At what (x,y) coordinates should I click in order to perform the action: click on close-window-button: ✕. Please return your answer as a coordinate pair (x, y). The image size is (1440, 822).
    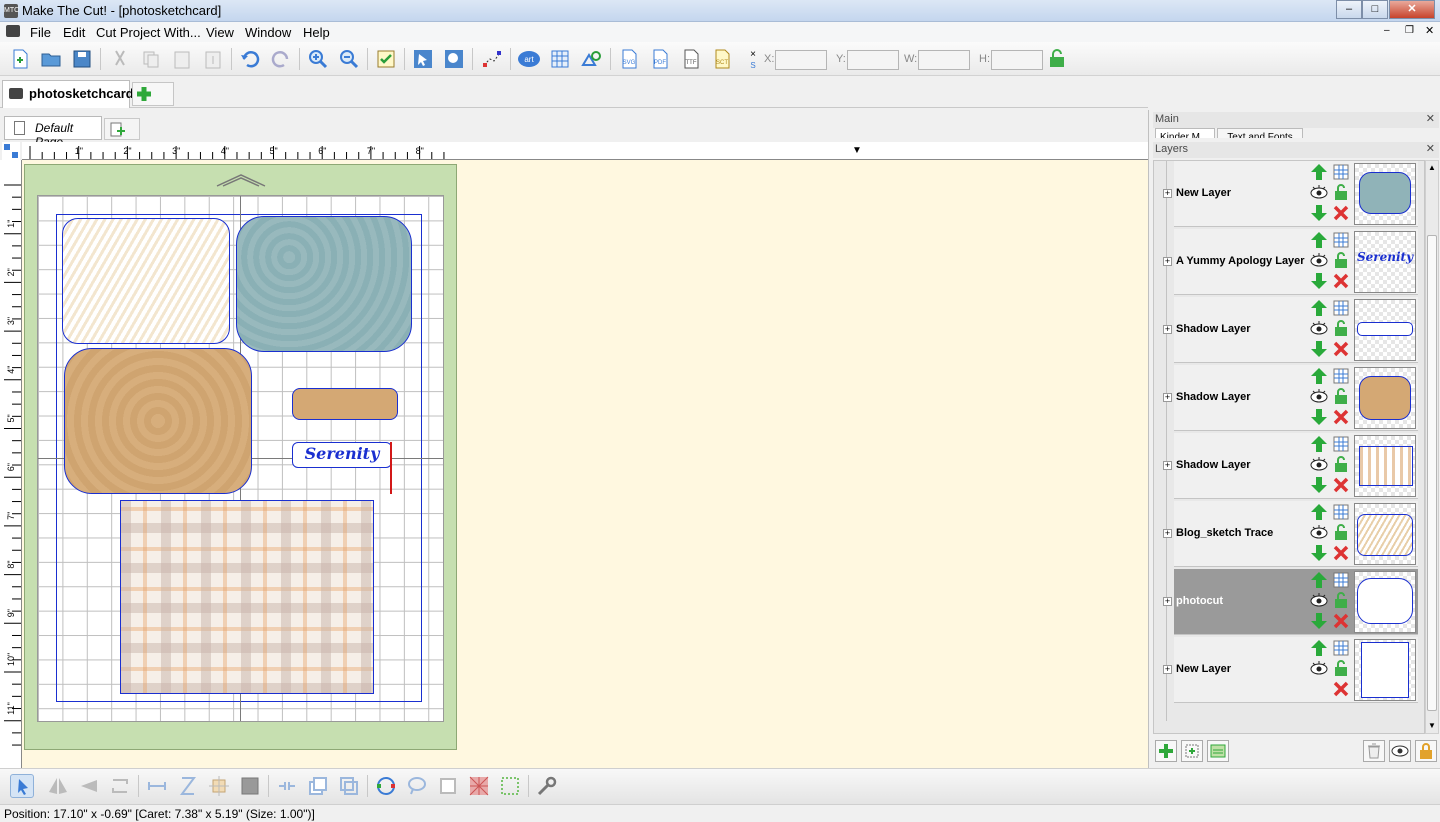
    Looking at the image, I should click on (1412, 9).